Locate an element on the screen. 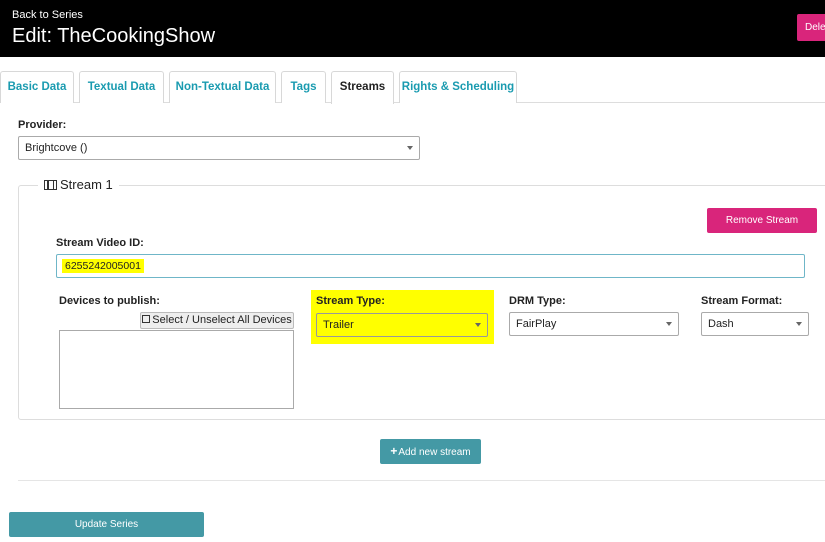 This screenshot has height=542, width=825. drm-type-label: DRM Type: is located at coordinates (537, 301).